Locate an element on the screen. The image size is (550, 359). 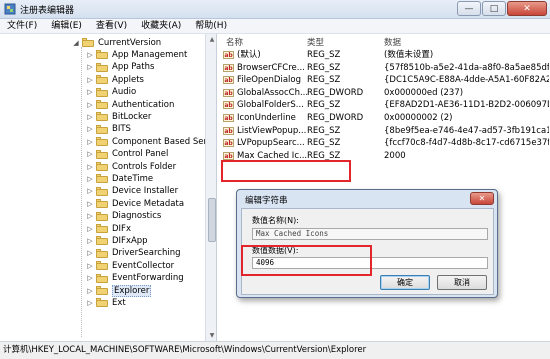
close-button: ✕ is located at coordinates (527, 8).